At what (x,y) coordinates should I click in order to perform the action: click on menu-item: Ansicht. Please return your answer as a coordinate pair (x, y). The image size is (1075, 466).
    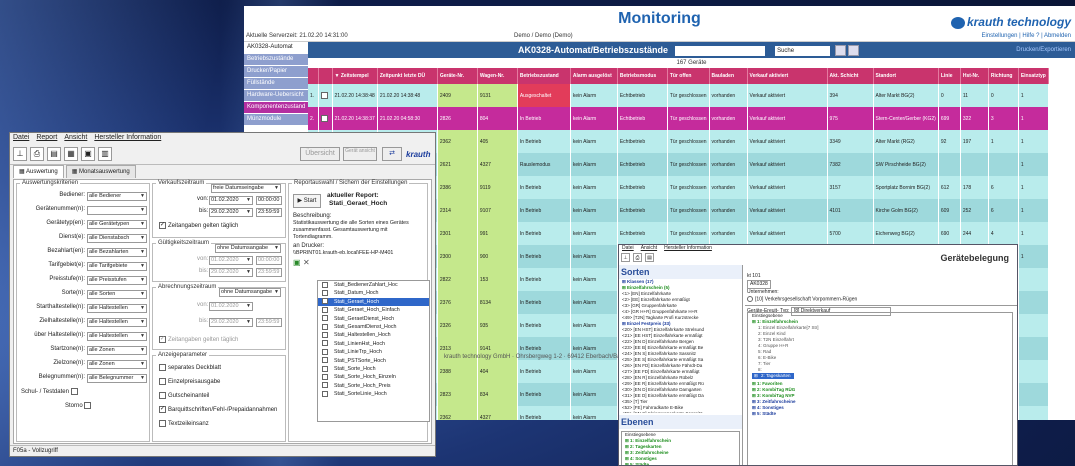
    Looking at the image, I should click on (649, 248).